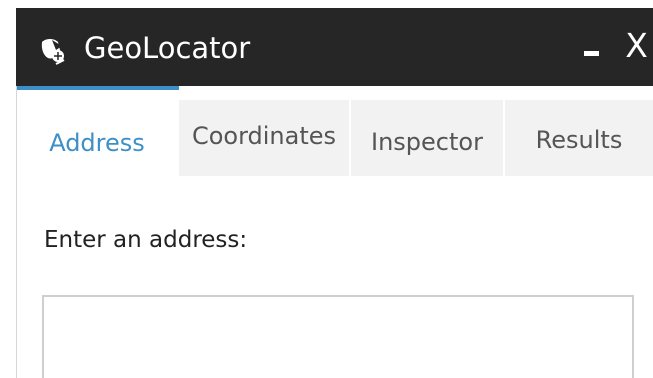 This screenshot has height=378, width=653. I want to click on geolocator-app-icon, so click(53, 52).